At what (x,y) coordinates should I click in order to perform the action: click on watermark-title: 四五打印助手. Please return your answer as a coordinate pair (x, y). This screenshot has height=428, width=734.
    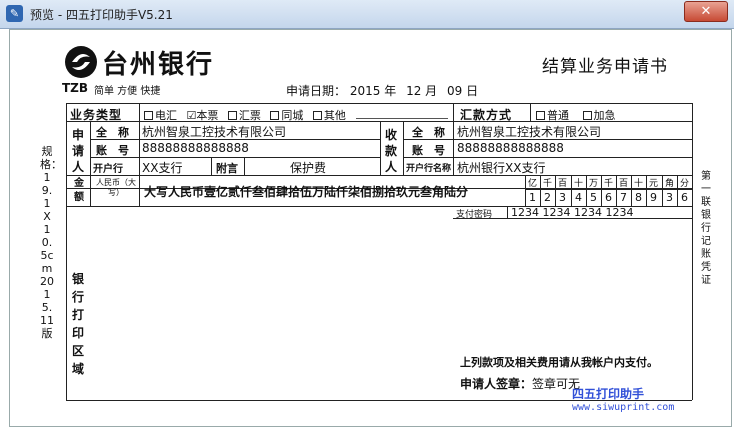
    Looking at the image, I should click on (608, 394).